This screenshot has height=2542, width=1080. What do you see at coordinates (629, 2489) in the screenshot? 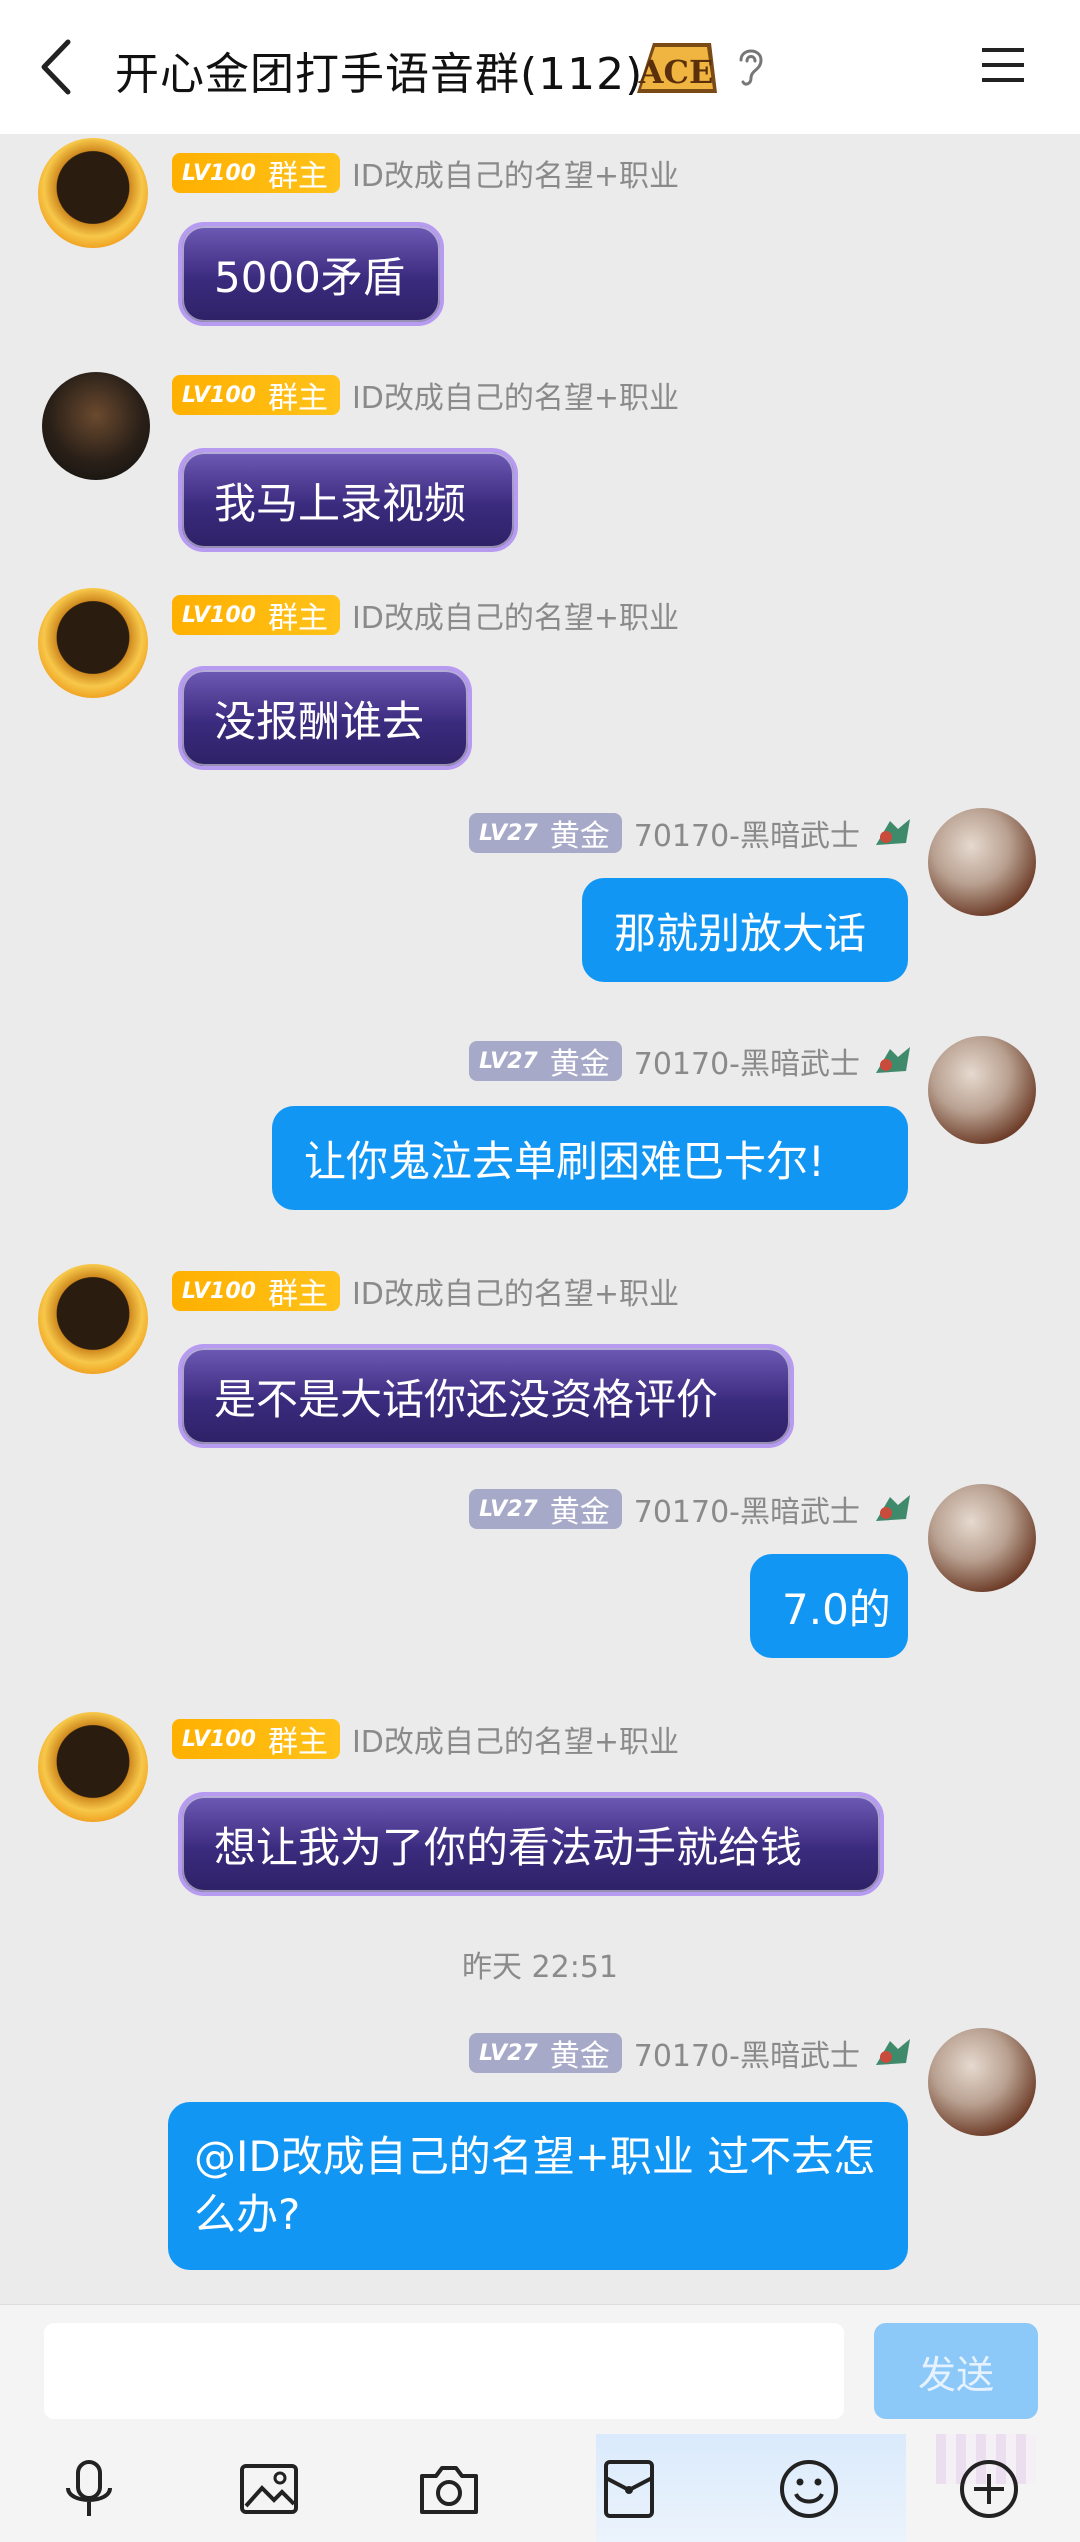
I see `red-packet-icon` at bounding box center [629, 2489].